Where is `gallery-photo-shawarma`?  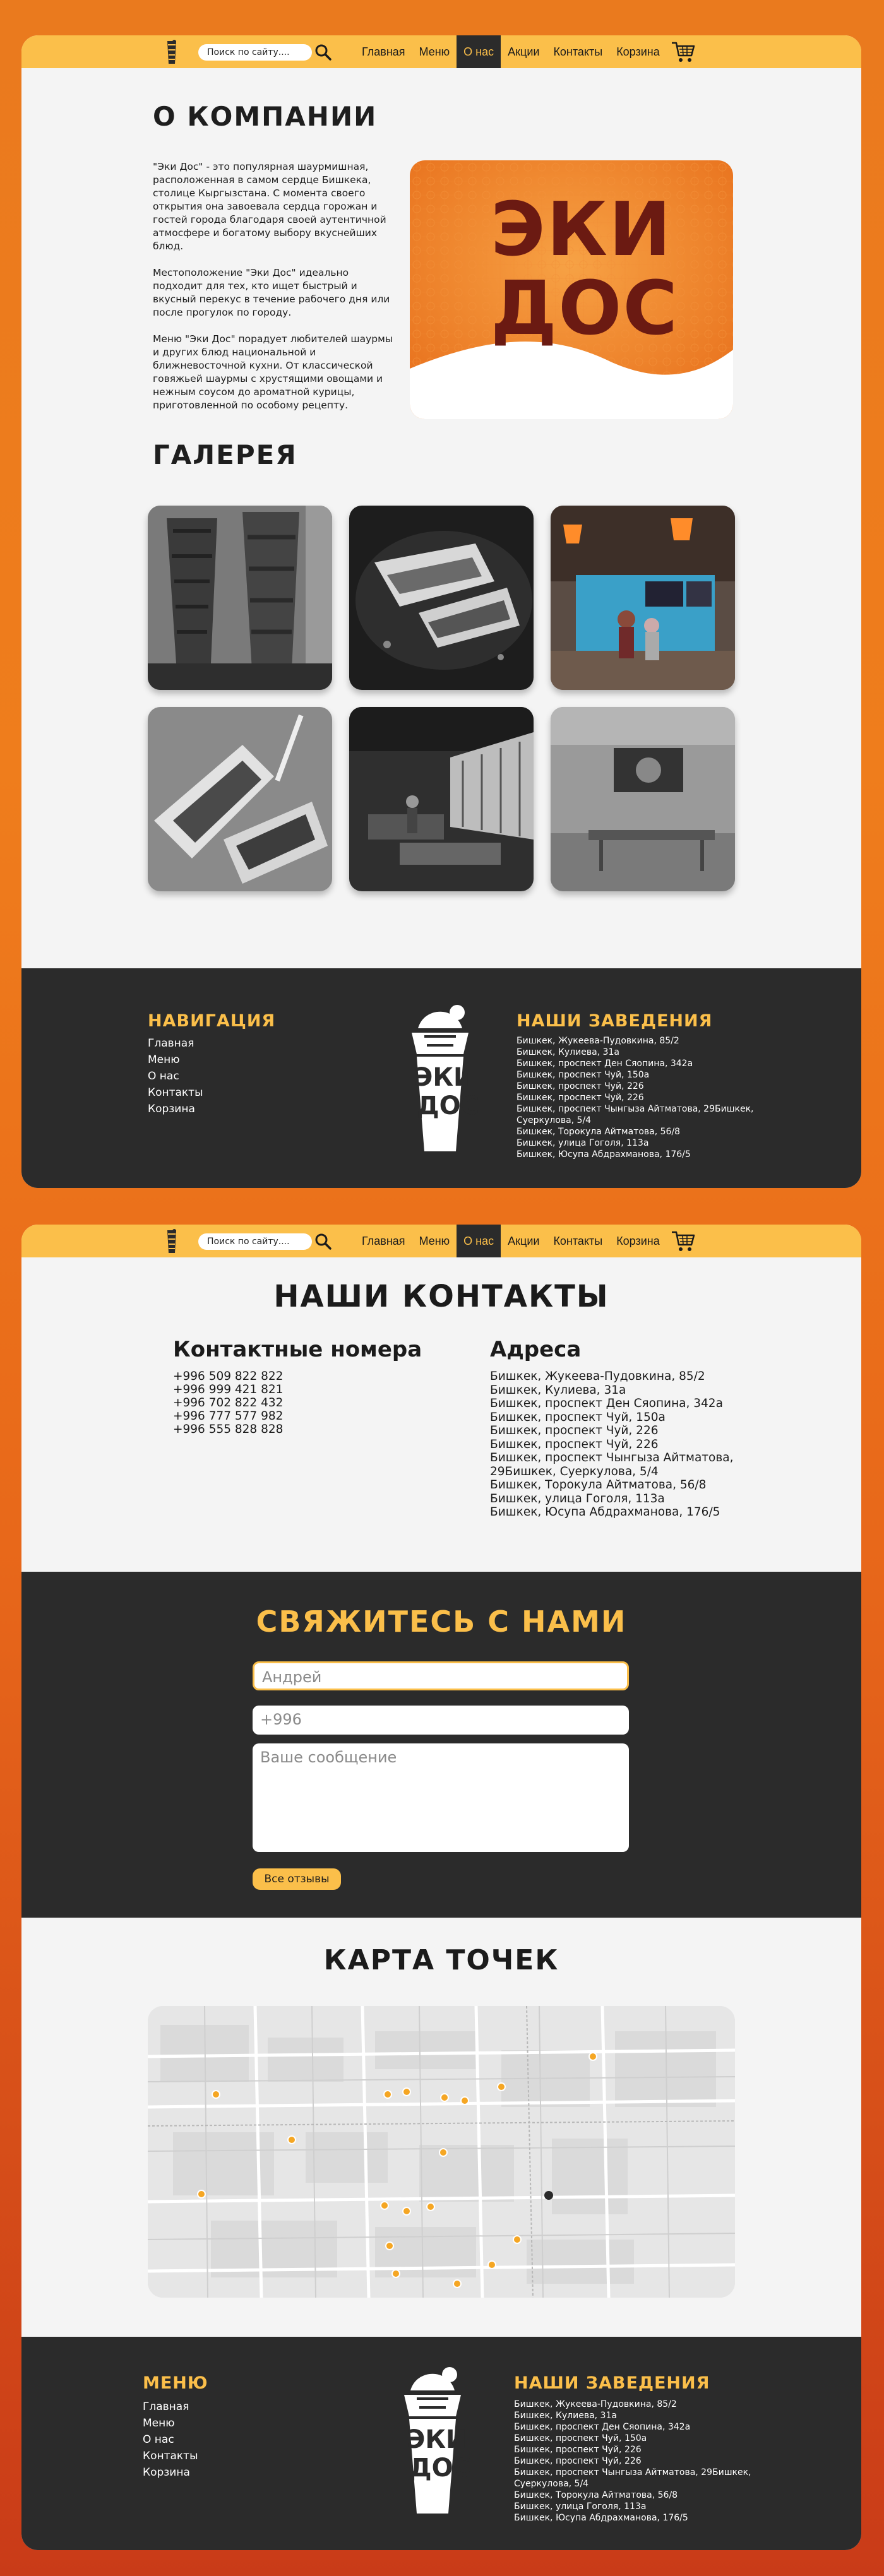 gallery-photo-shawarma is located at coordinates (441, 598).